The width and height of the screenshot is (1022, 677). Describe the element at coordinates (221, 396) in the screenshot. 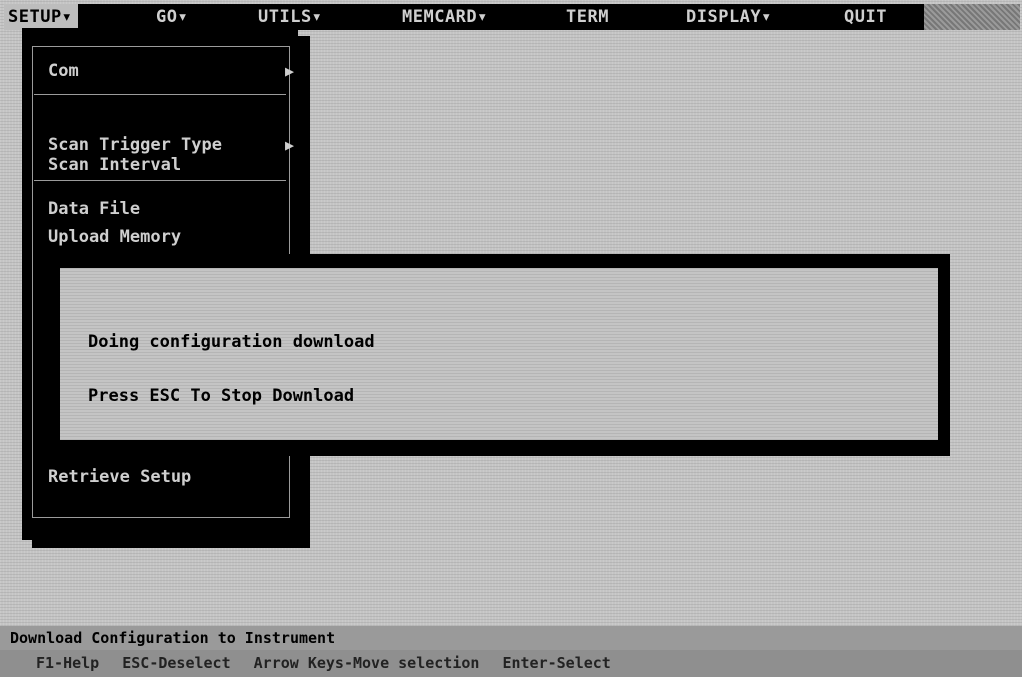

I see `dialog-hint: Press ESC To Stop Download` at that location.